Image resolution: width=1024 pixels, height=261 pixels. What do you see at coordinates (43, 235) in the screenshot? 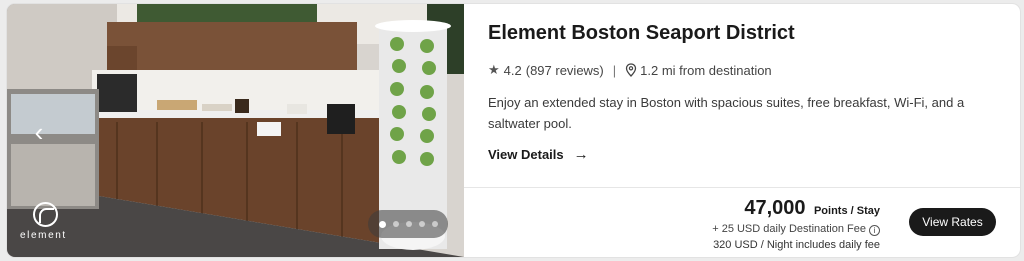
I see `brand-name: element` at bounding box center [43, 235].